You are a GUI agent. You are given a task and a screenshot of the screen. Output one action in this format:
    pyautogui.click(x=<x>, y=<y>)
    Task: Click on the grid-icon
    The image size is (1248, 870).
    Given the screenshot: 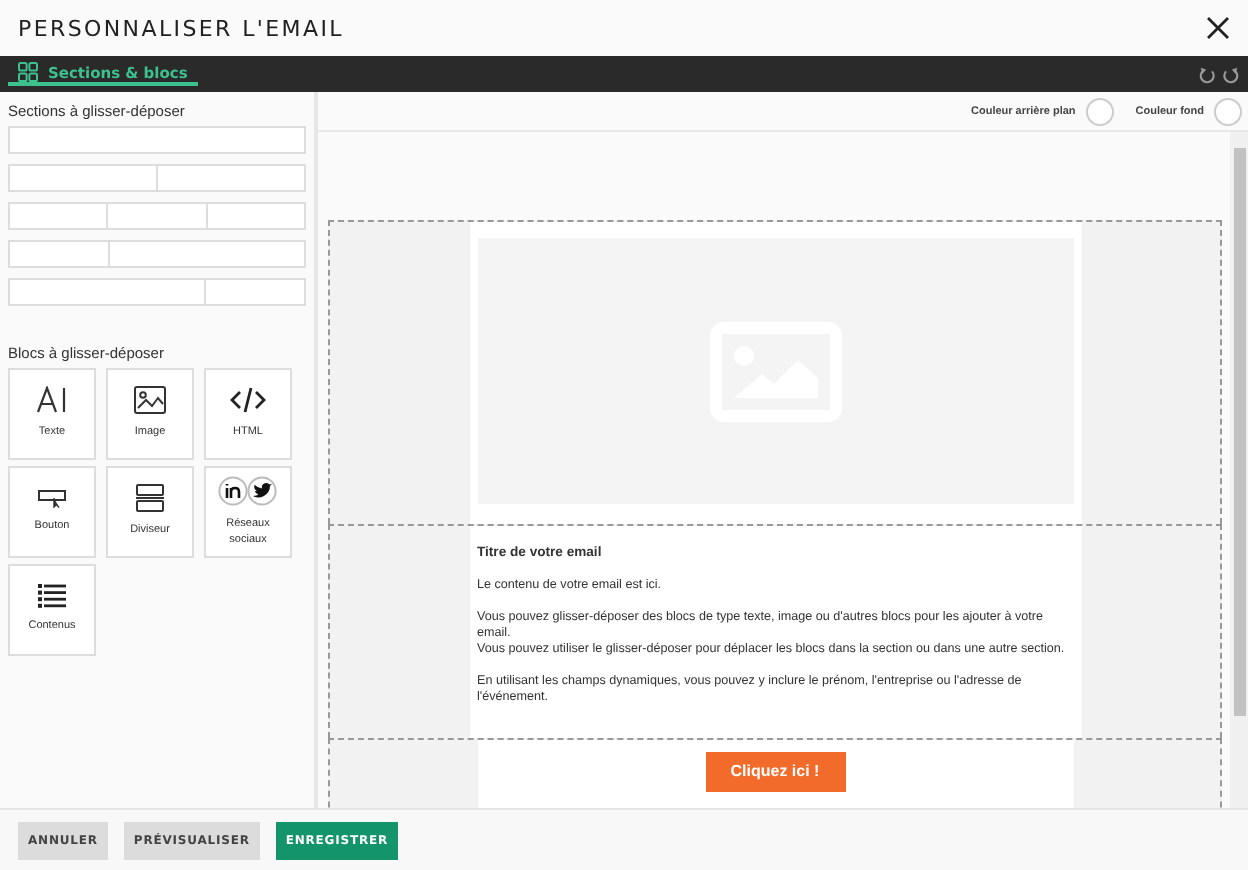 What is the action you would take?
    pyautogui.click(x=28, y=72)
    